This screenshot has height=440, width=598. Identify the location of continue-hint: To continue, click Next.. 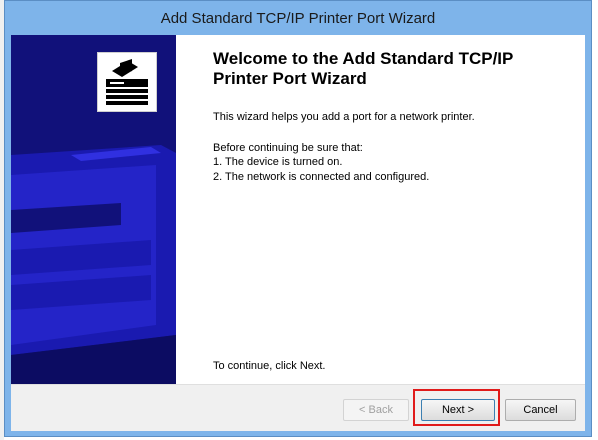
(269, 366).